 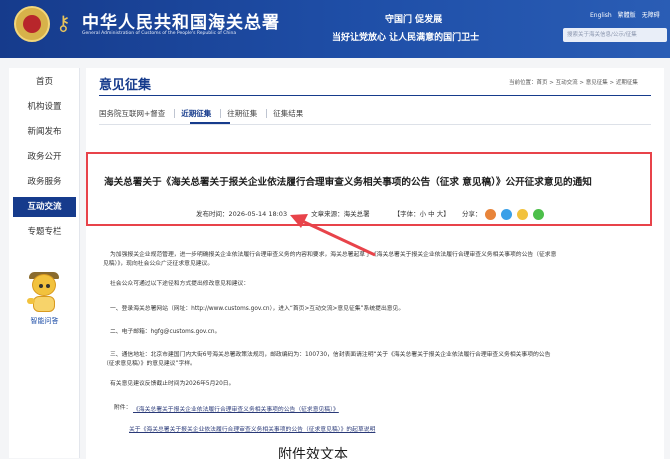 I want to click on annotation-arrow-icon, so click(x=333, y=235).